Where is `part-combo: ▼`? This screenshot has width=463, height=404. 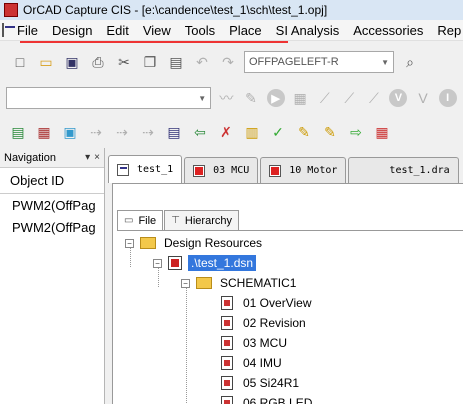 part-combo: ▼ is located at coordinates (109, 98).